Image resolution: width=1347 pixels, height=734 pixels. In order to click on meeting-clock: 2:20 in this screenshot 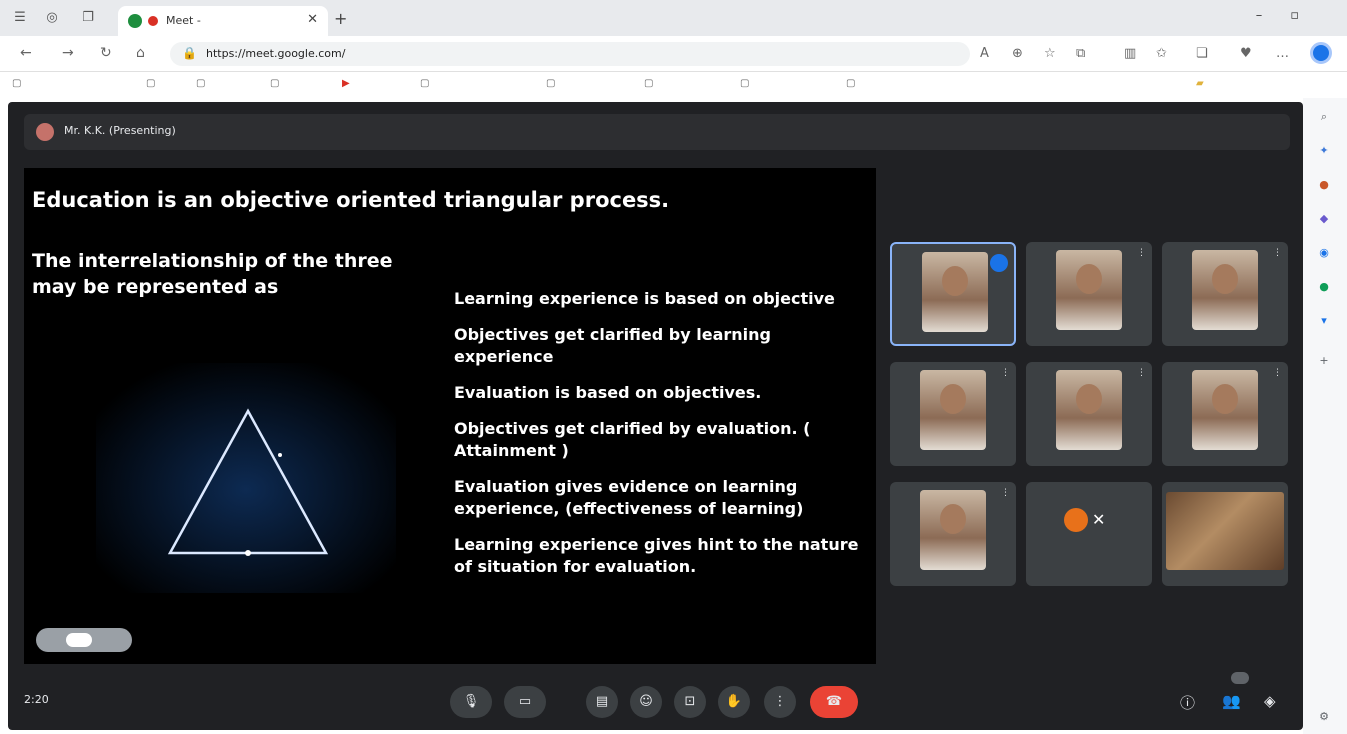, I will do `click(36, 699)`.